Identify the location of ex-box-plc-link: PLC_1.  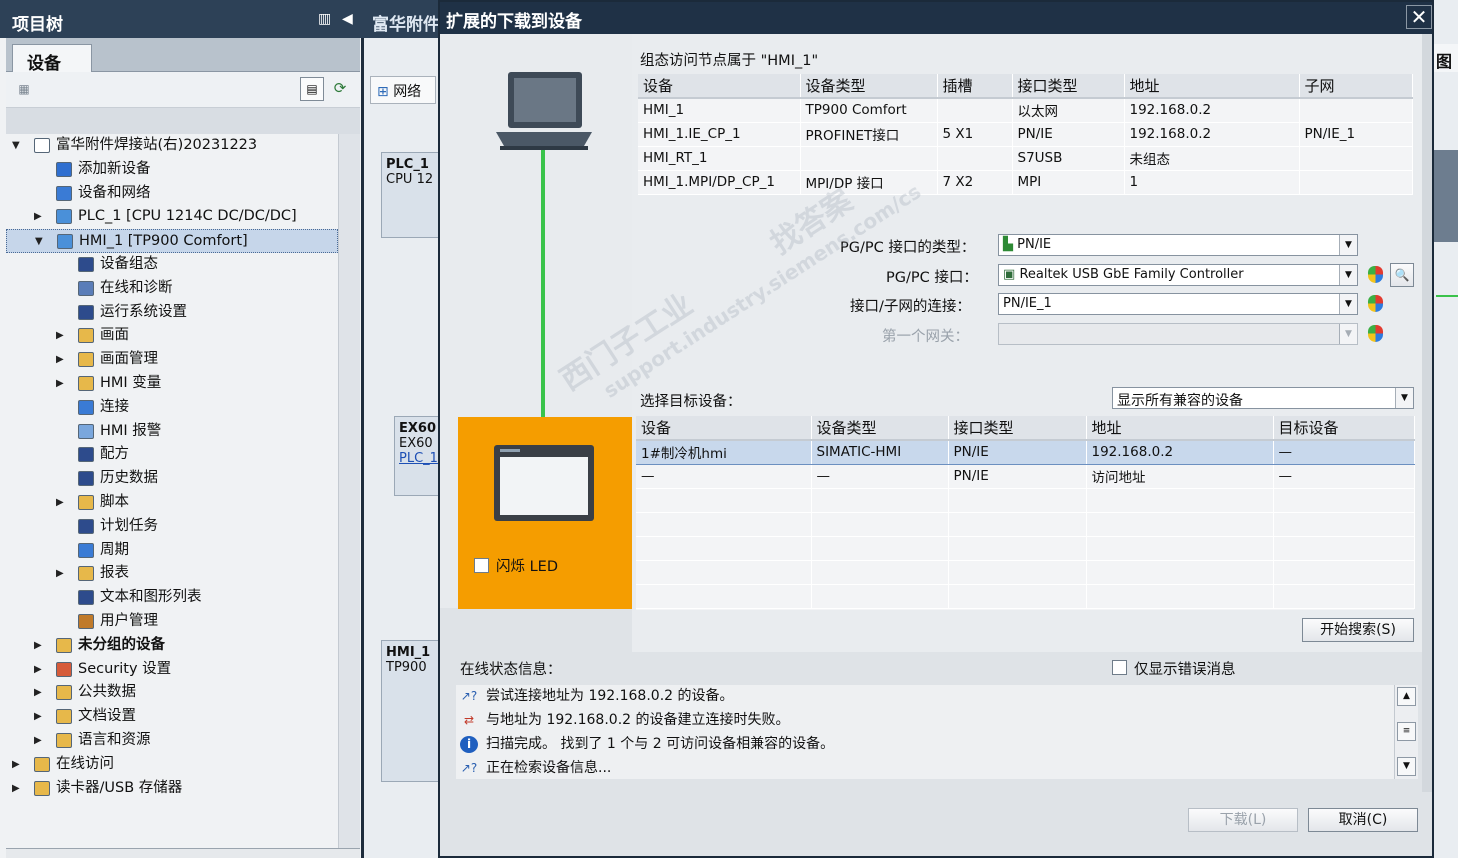
(419, 458).